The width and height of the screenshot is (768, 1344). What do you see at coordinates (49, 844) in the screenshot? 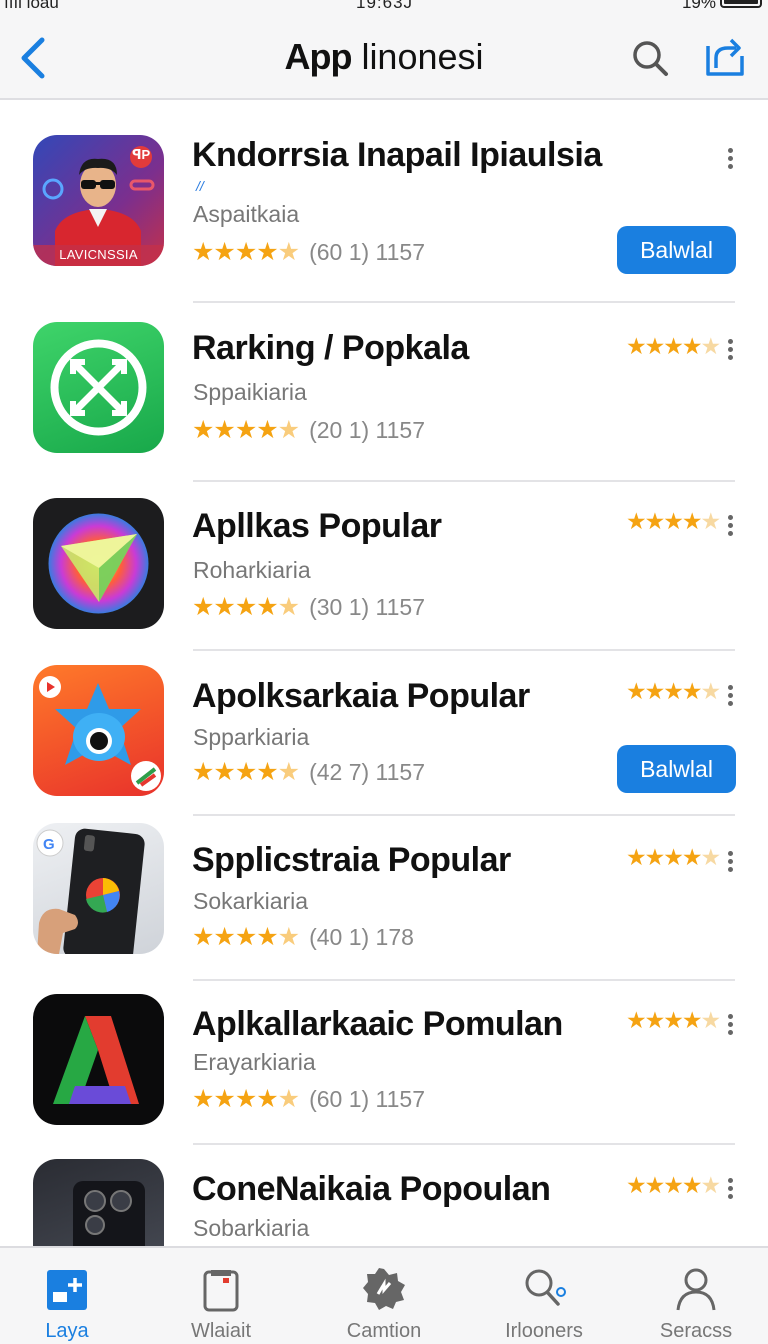
I see `svg-text: G` at bounding box center [49, 844].